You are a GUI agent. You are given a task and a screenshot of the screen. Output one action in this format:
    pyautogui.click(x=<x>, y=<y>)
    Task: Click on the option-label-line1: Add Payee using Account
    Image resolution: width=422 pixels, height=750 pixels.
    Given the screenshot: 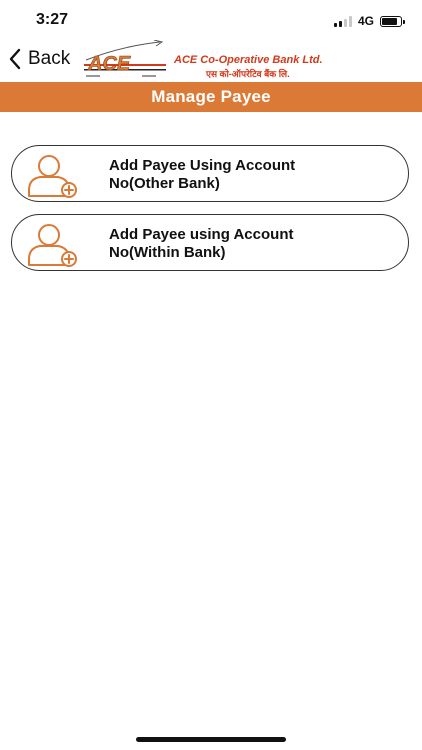 What is the action you would take?
    pyautogui.click(x=201, y=234)
    